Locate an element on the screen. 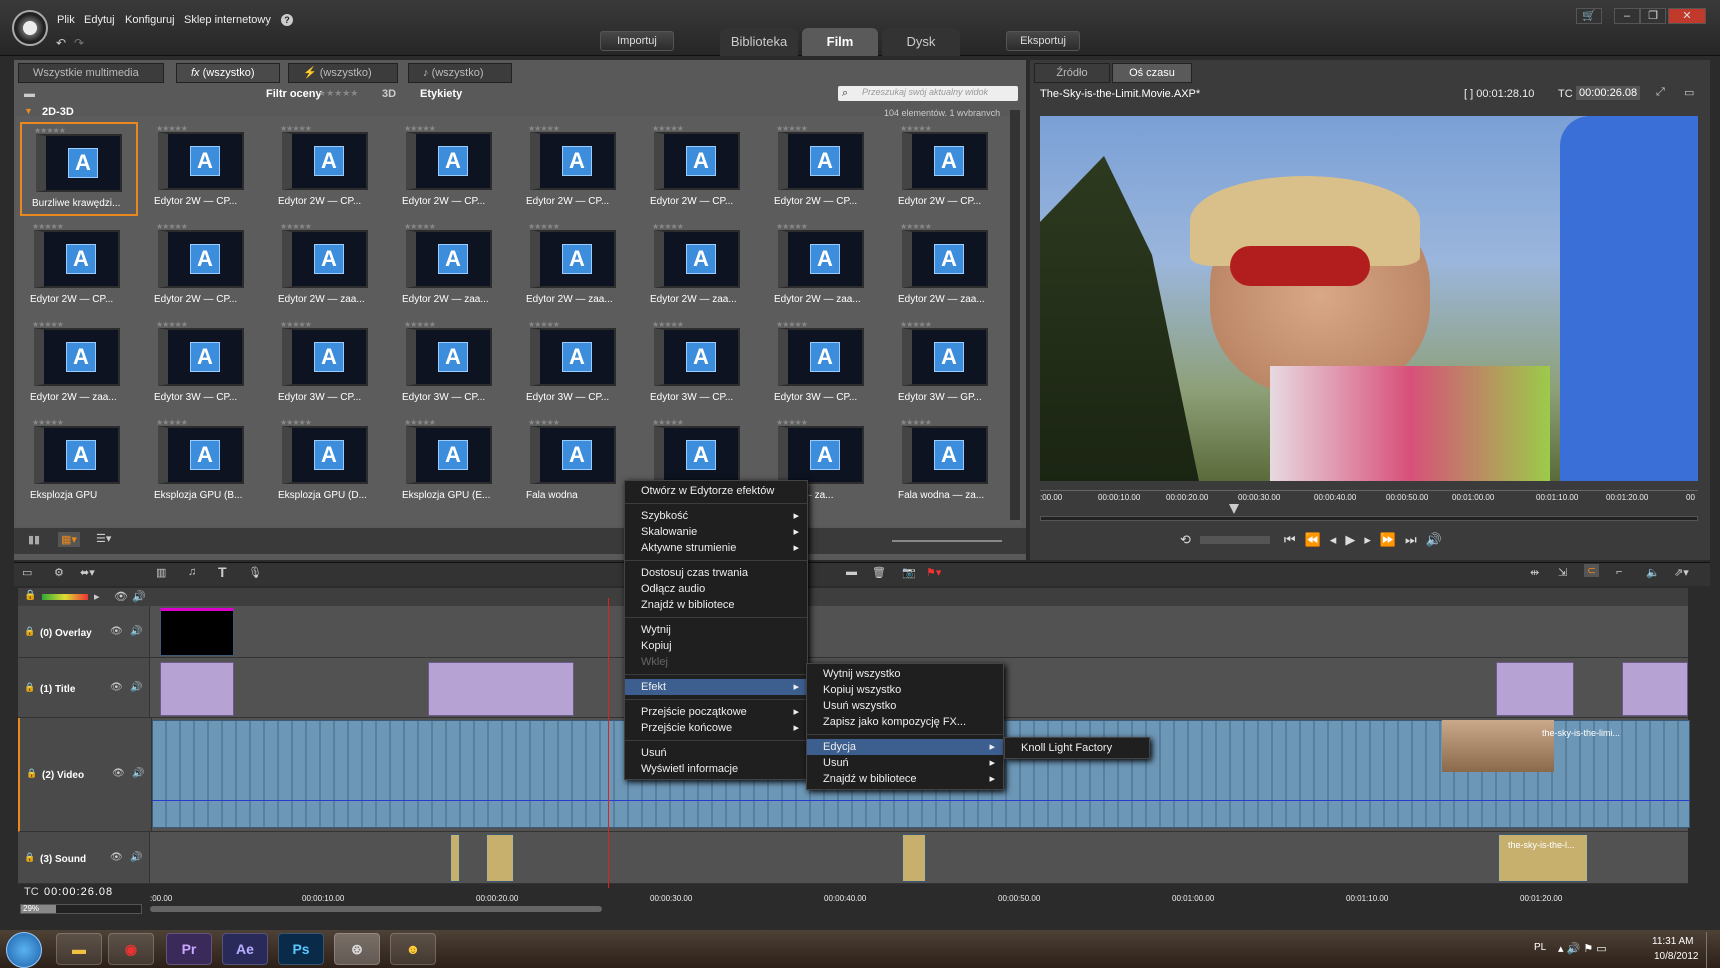  undo-icon: ↶ is located at coordinates (61, 43).